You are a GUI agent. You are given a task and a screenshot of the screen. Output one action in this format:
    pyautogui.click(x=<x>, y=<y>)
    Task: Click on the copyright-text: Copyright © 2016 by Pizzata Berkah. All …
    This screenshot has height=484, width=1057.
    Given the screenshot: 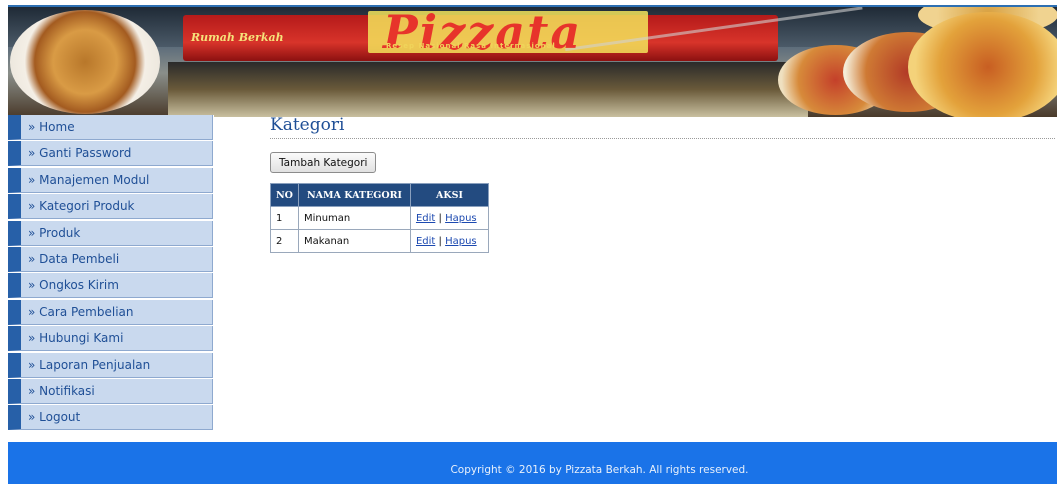 What is the action you would take?
    pyautogui.click(x=599, y=470)
    